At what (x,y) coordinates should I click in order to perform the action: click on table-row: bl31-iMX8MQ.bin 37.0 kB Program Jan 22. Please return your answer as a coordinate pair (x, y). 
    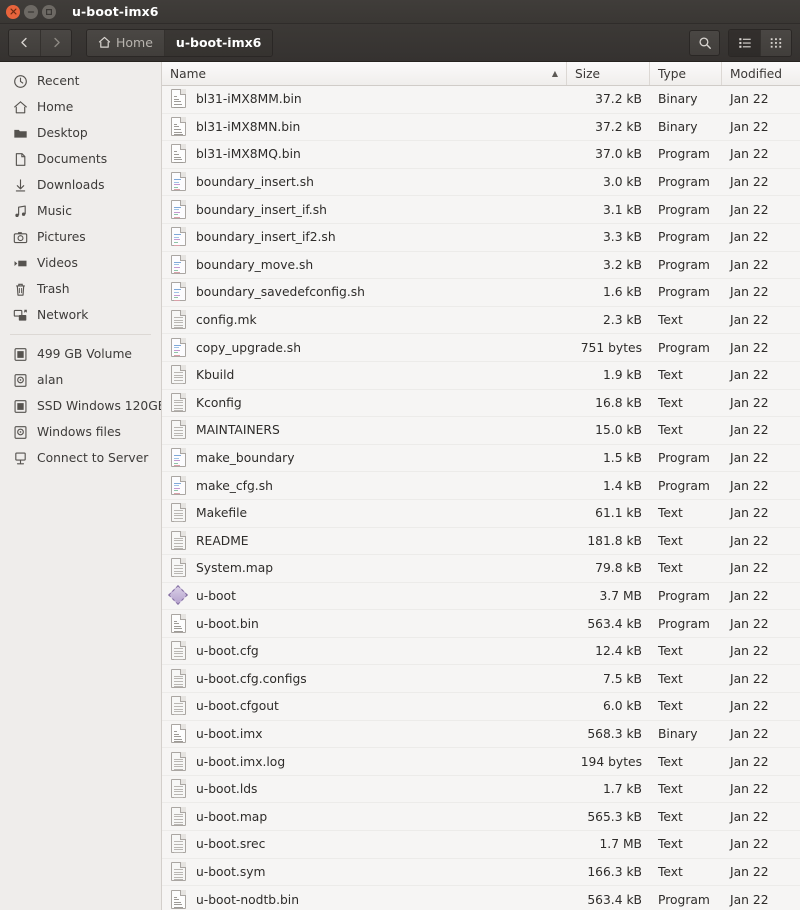
    Looking at the image, I should click on (481, 155).